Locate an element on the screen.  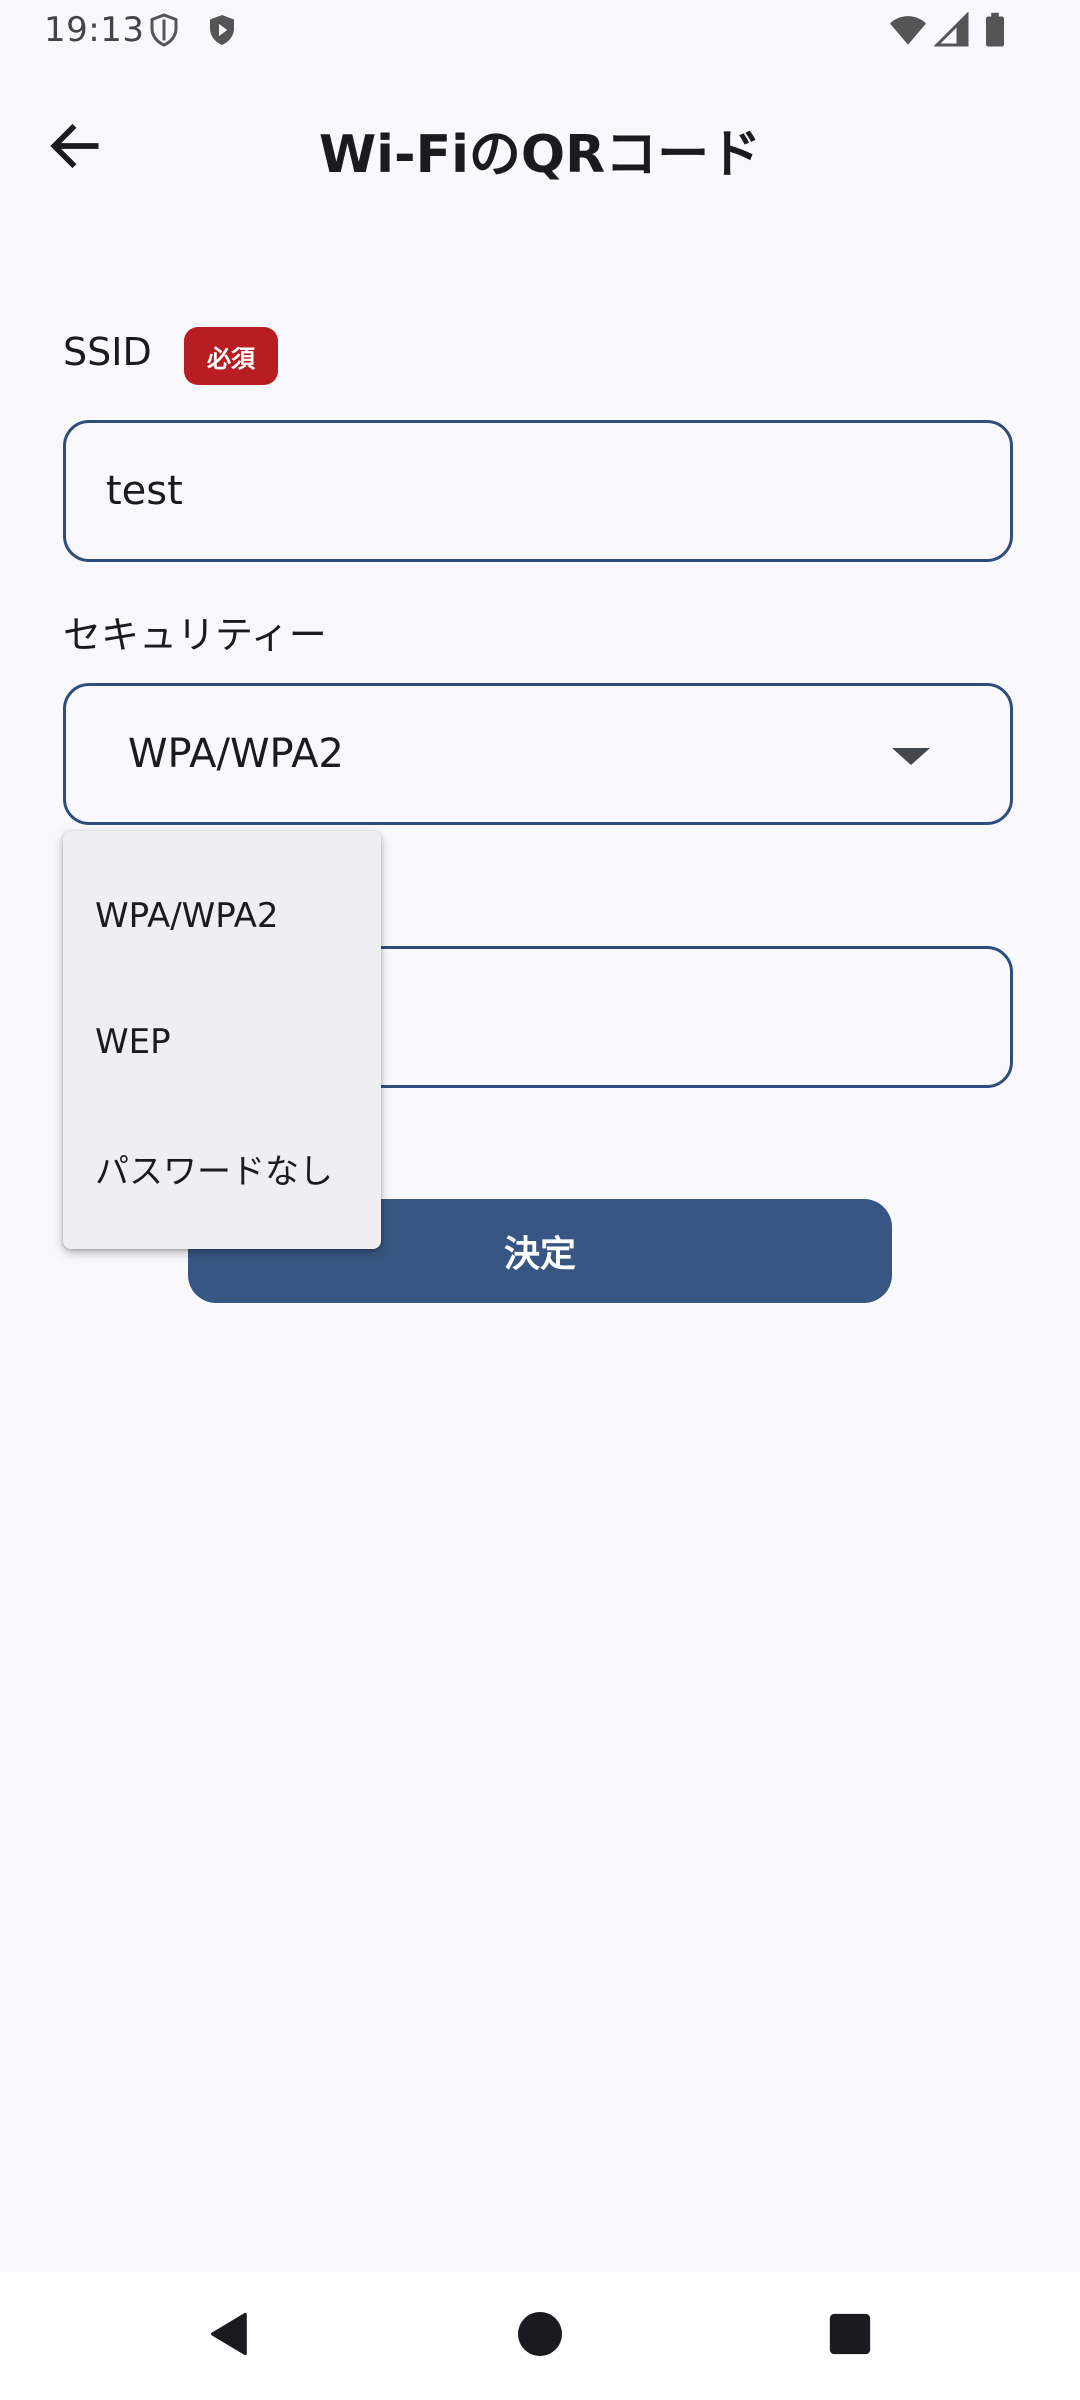
nav-recents-button is located at coordinates (850, 2336).